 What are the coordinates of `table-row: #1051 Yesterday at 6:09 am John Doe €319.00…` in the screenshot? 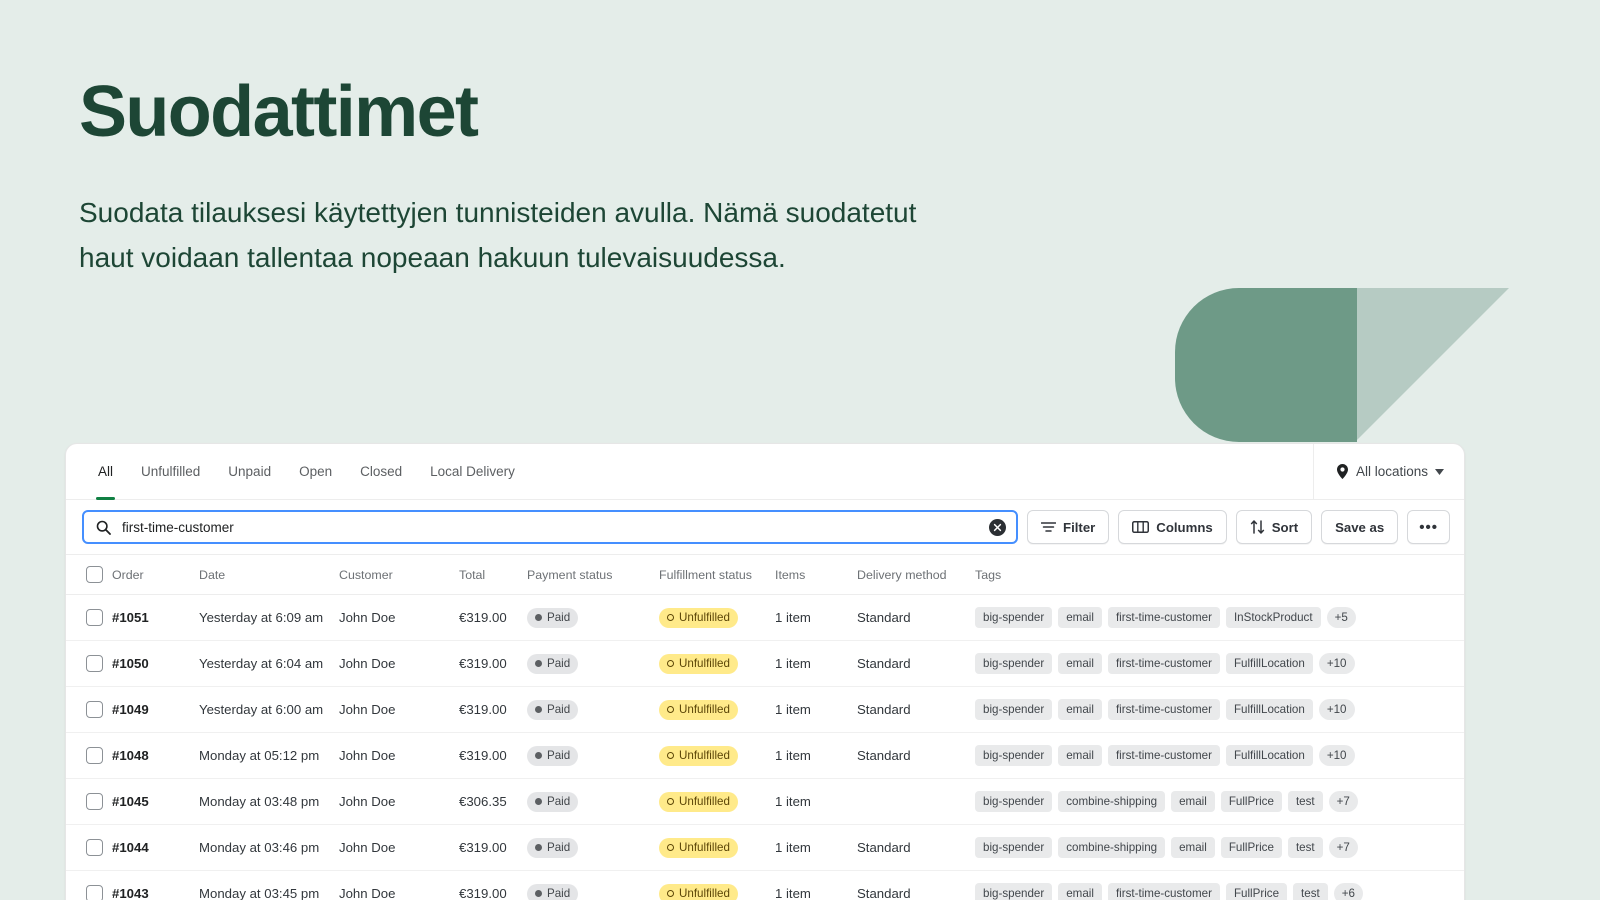 It's located at (765, 617).